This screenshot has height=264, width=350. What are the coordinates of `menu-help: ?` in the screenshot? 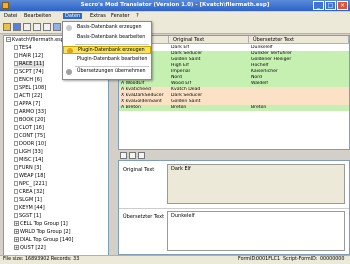 It's located at (137, 16).